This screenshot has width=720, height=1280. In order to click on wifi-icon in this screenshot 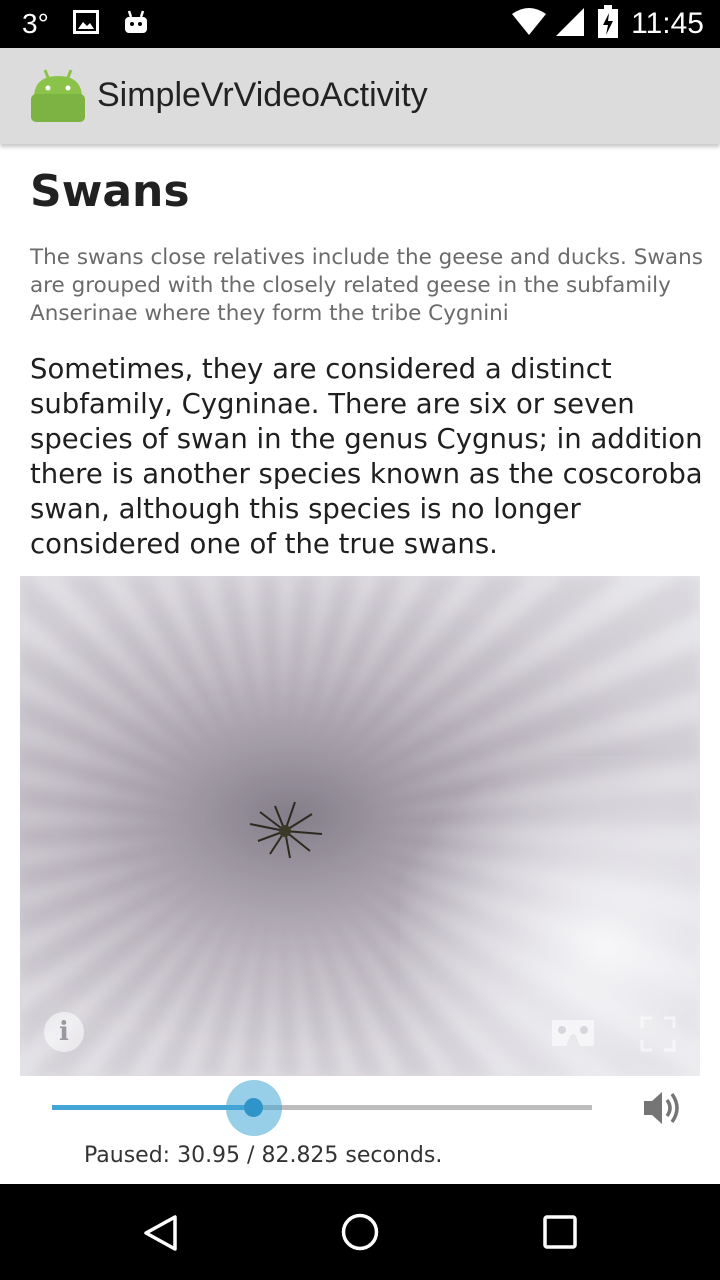, I will do `click(529, 24)`.